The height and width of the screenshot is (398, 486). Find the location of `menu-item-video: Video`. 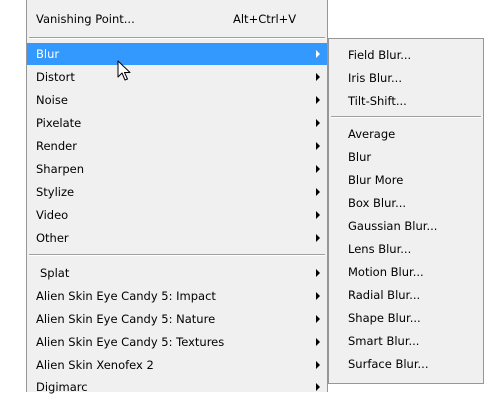

menu-item-video: Video is located at coordinates (177, 215).